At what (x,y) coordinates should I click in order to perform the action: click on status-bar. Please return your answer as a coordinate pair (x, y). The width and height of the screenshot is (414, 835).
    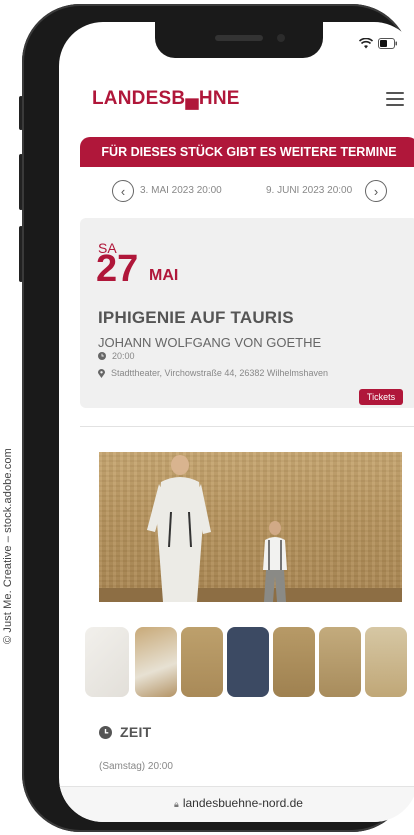
    Looking at the image, I should click on (378, 43).